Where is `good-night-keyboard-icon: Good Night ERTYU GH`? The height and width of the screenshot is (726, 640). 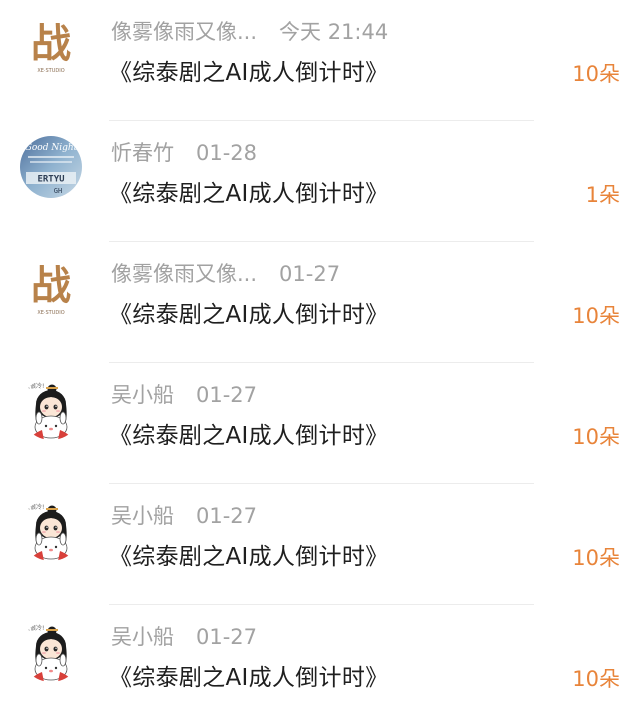
good-night-keyboard-icon: Good Night ERTYU GH is located at coordinates (51, 167).